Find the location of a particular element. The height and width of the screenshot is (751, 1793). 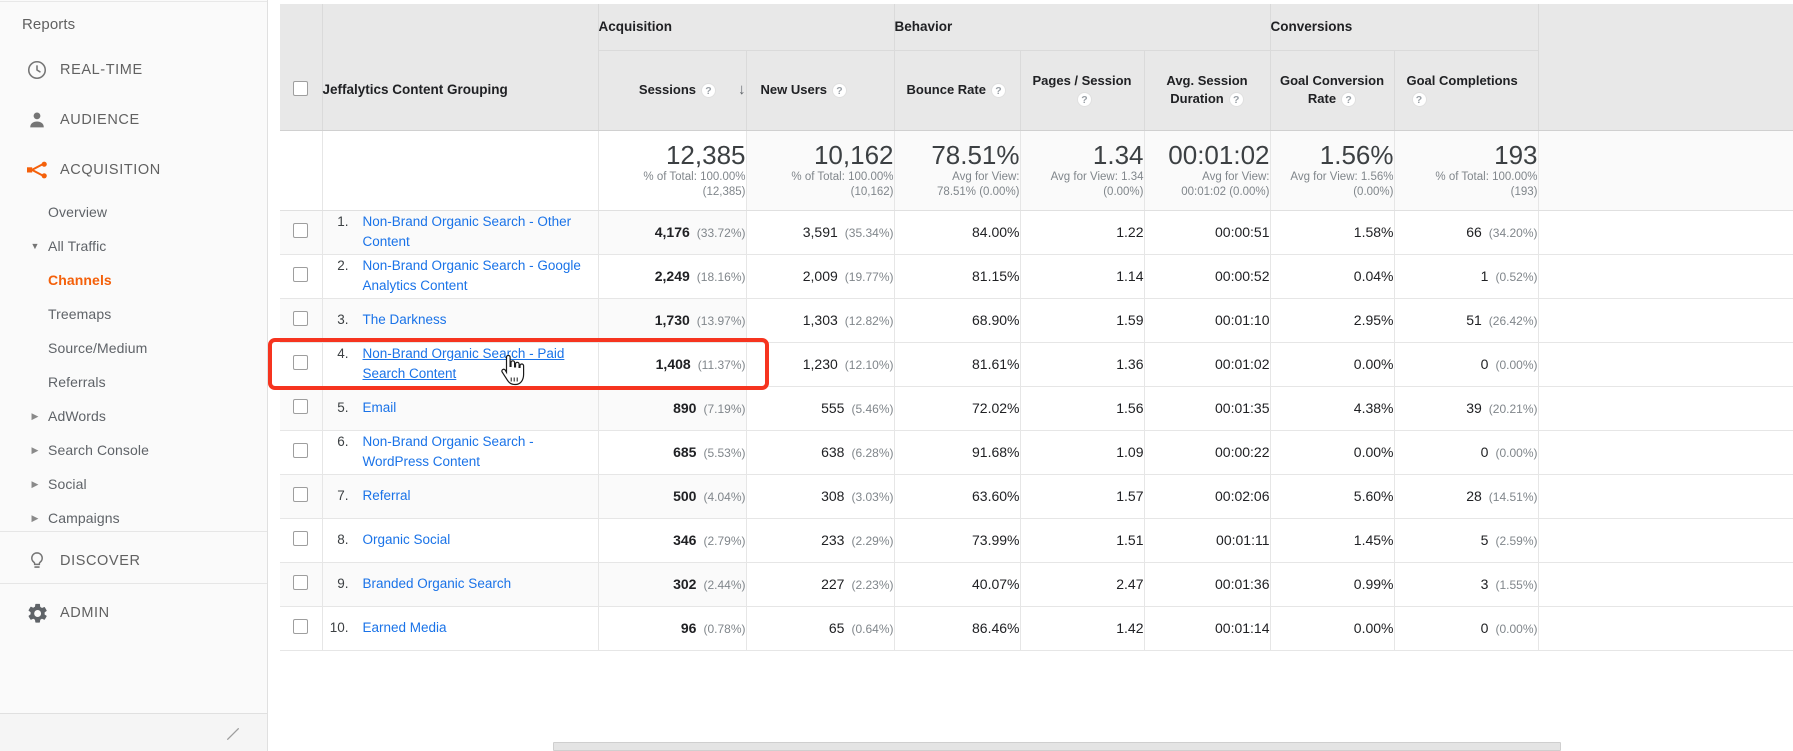

sidebar-item-social: ▶ Social is located at coordinates (133, 484).